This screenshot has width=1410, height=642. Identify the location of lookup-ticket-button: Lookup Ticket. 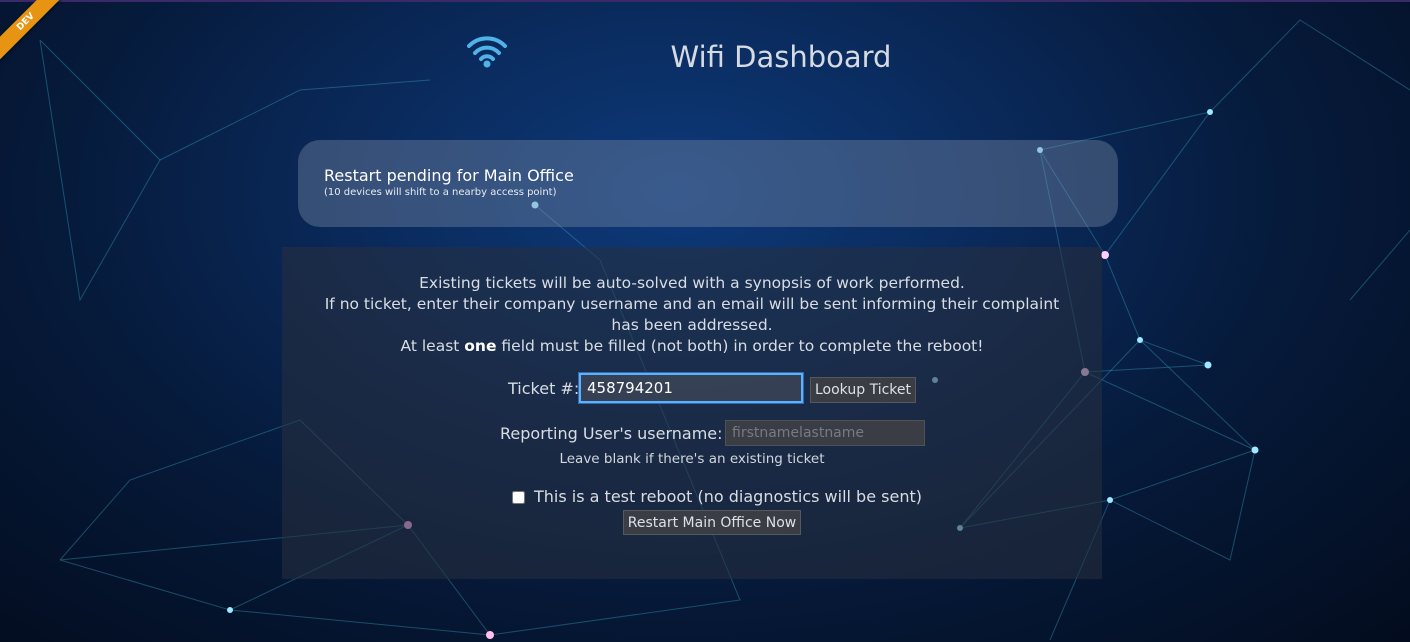
(863, 390).